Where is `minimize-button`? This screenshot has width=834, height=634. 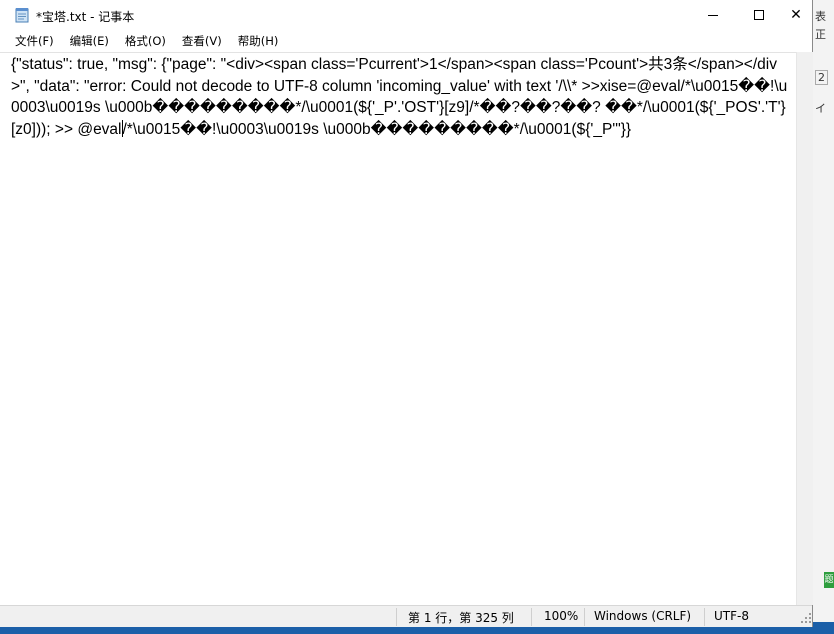 minimize-button is located at coordinates (713, 15).